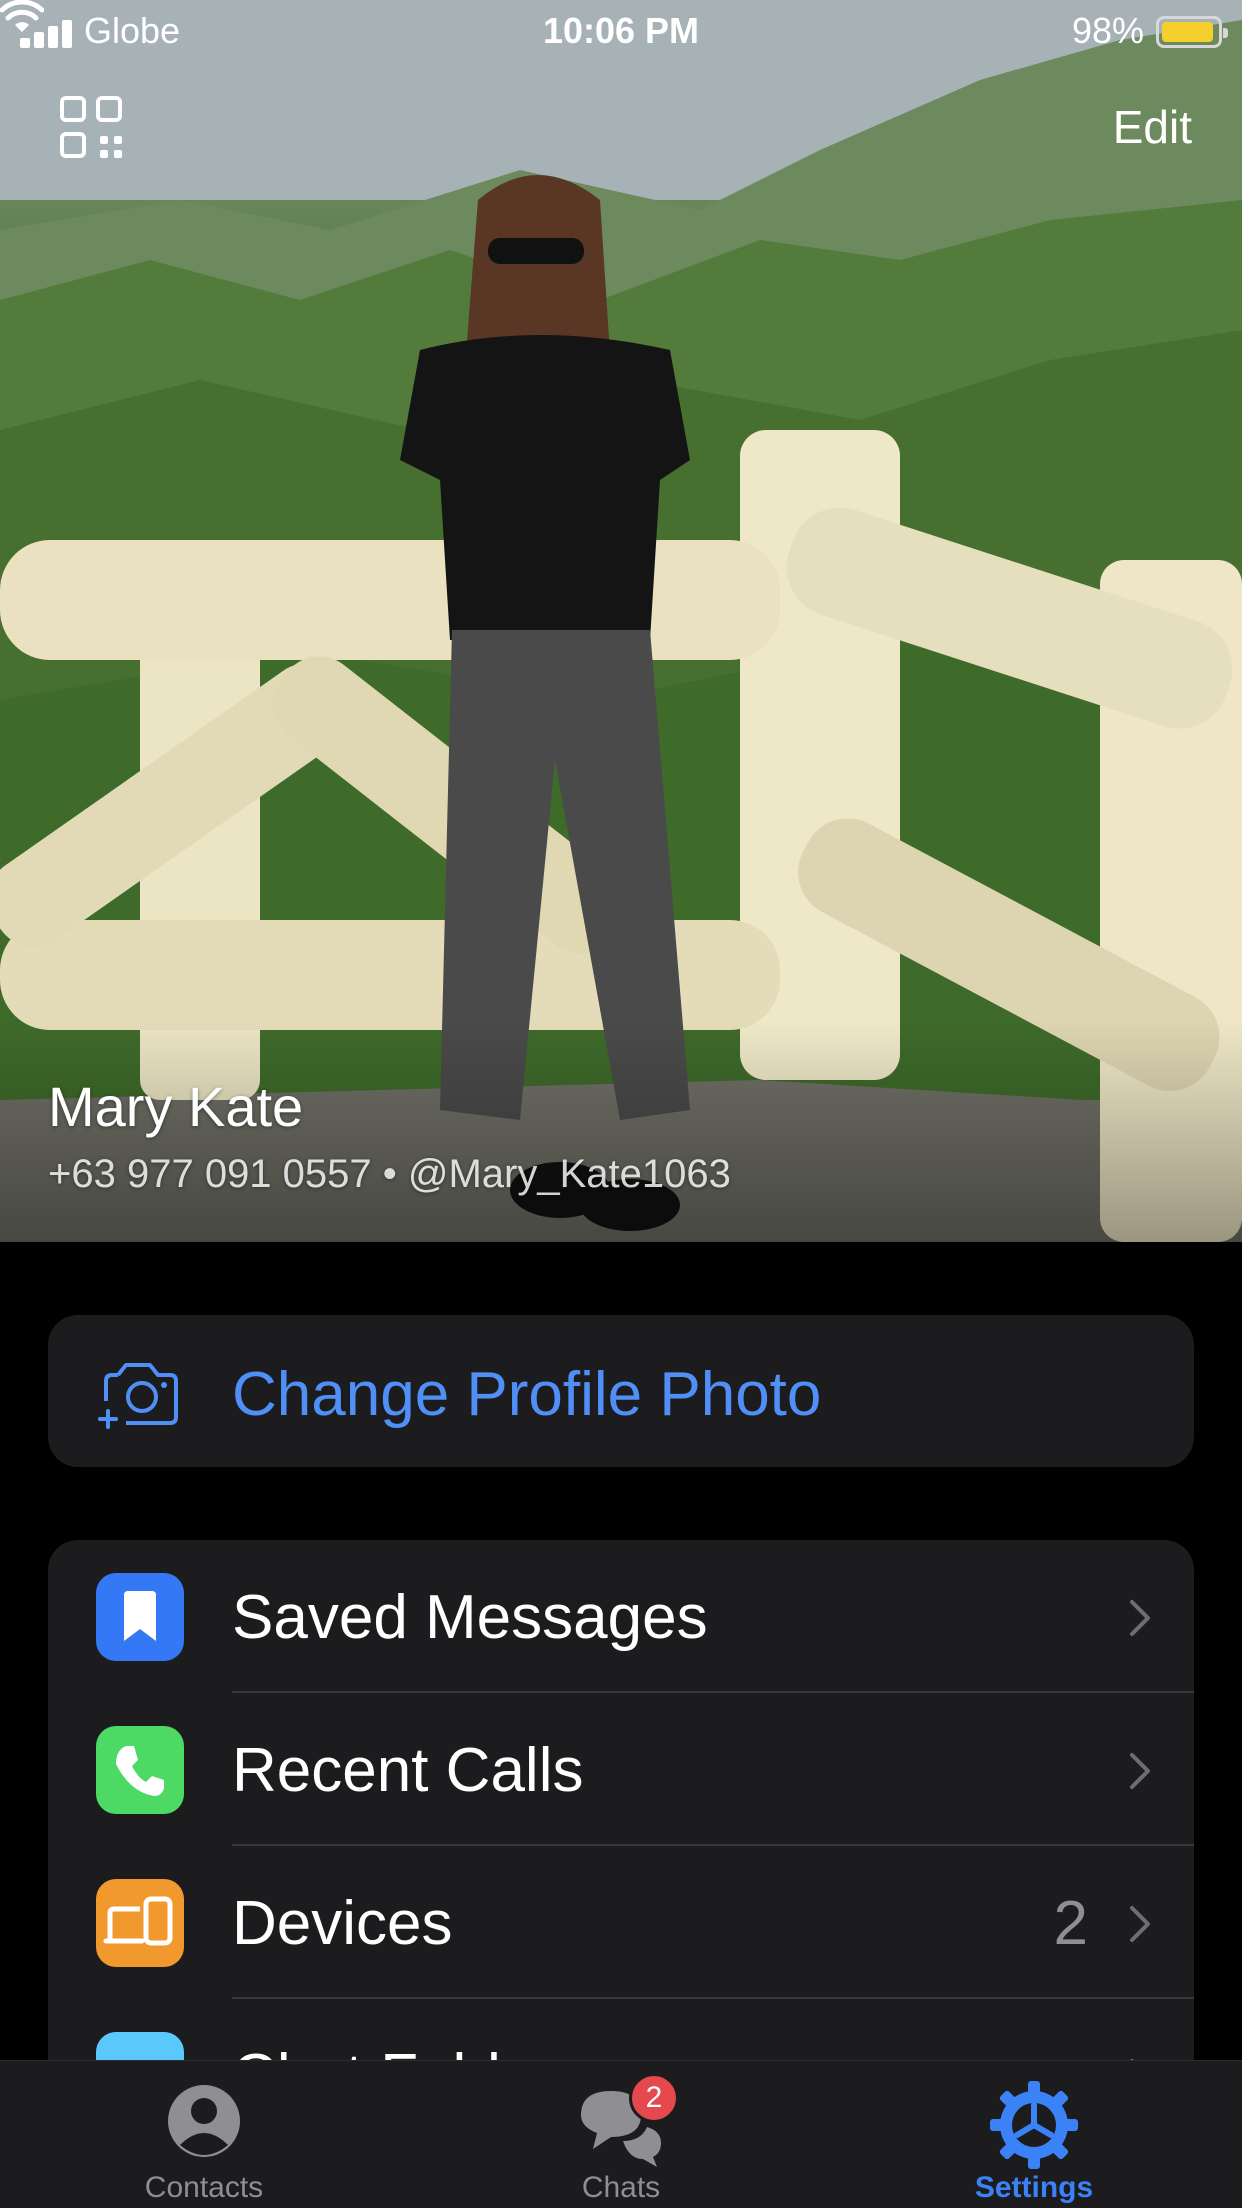 The image size is (1242, 2208). I want to click on edit-button: Edit, so click(1152, 127).